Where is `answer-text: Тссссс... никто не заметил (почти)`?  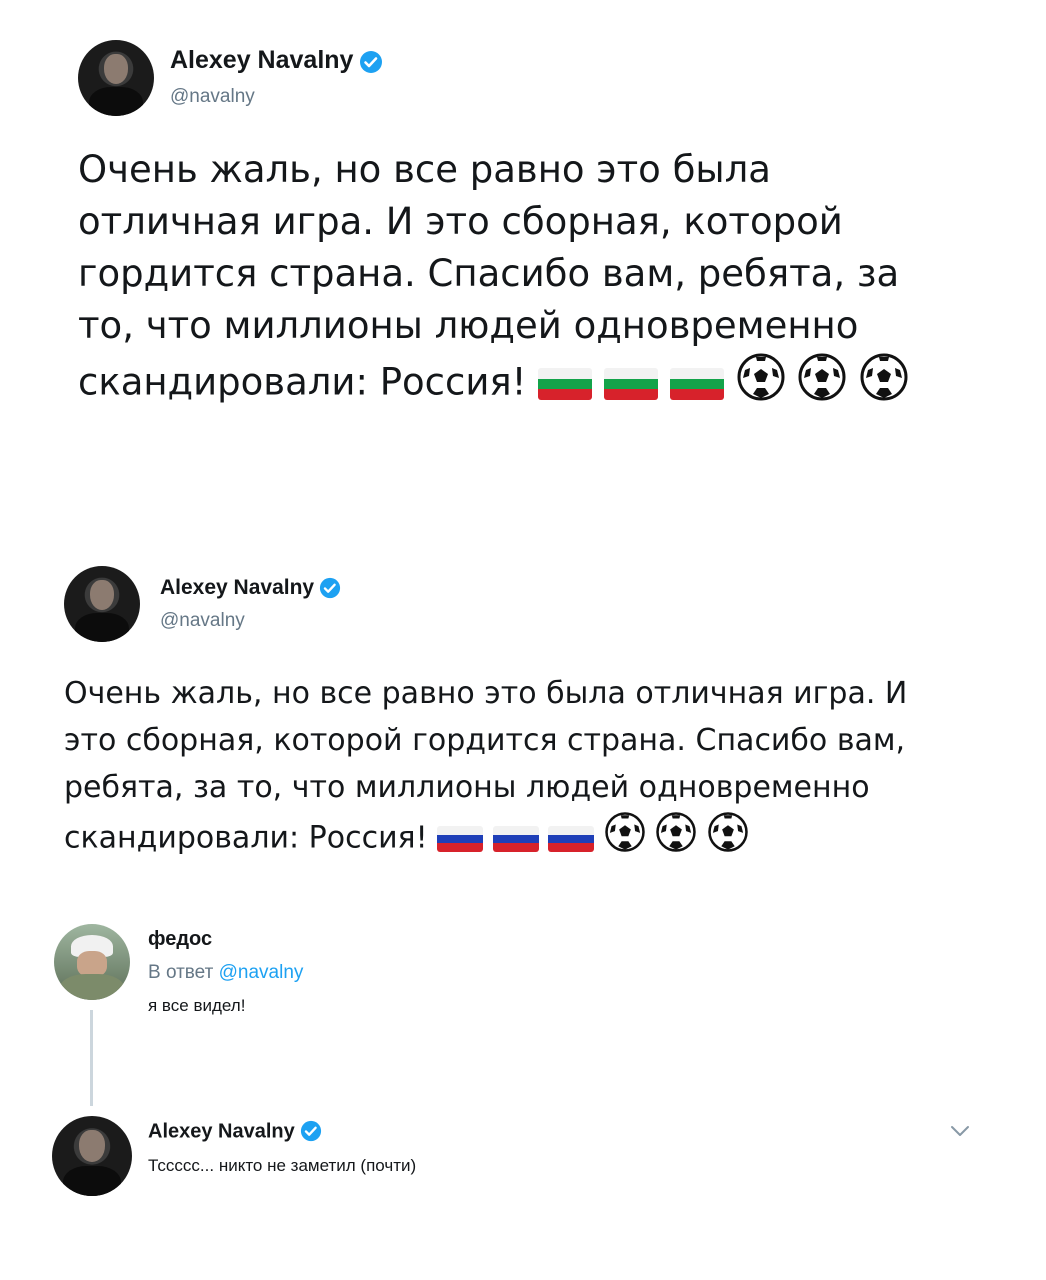
answer-text: Тссссс... никто не заметил (почти) is located at coordinates (282, 1165).